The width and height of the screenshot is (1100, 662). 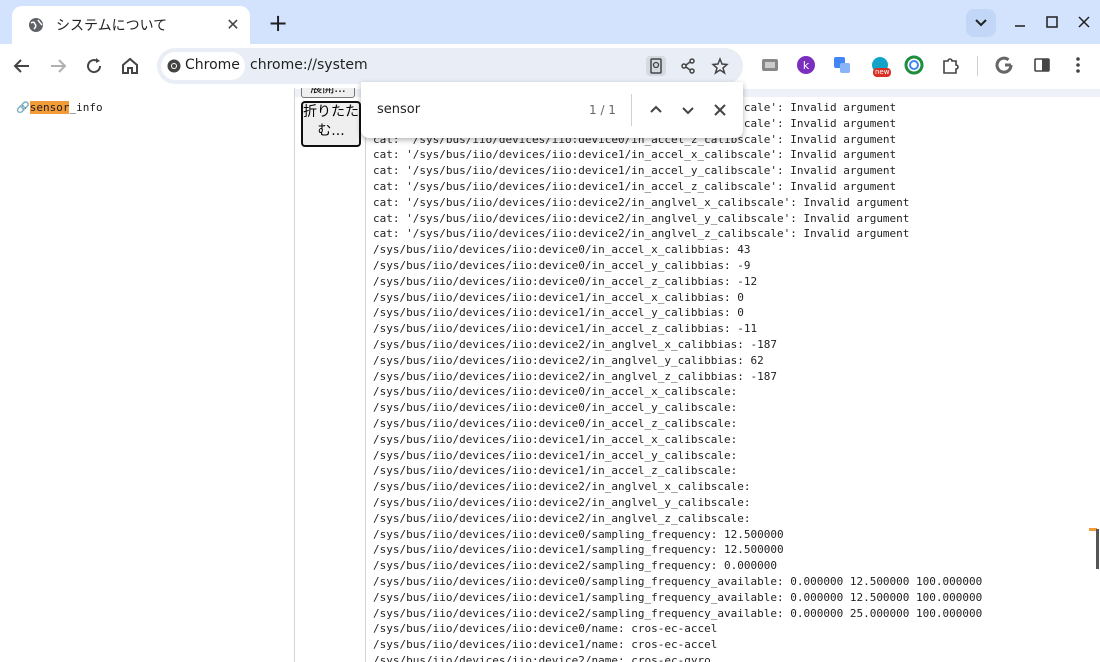 I want to click on maximize-button, so click(x=1052, y=22).